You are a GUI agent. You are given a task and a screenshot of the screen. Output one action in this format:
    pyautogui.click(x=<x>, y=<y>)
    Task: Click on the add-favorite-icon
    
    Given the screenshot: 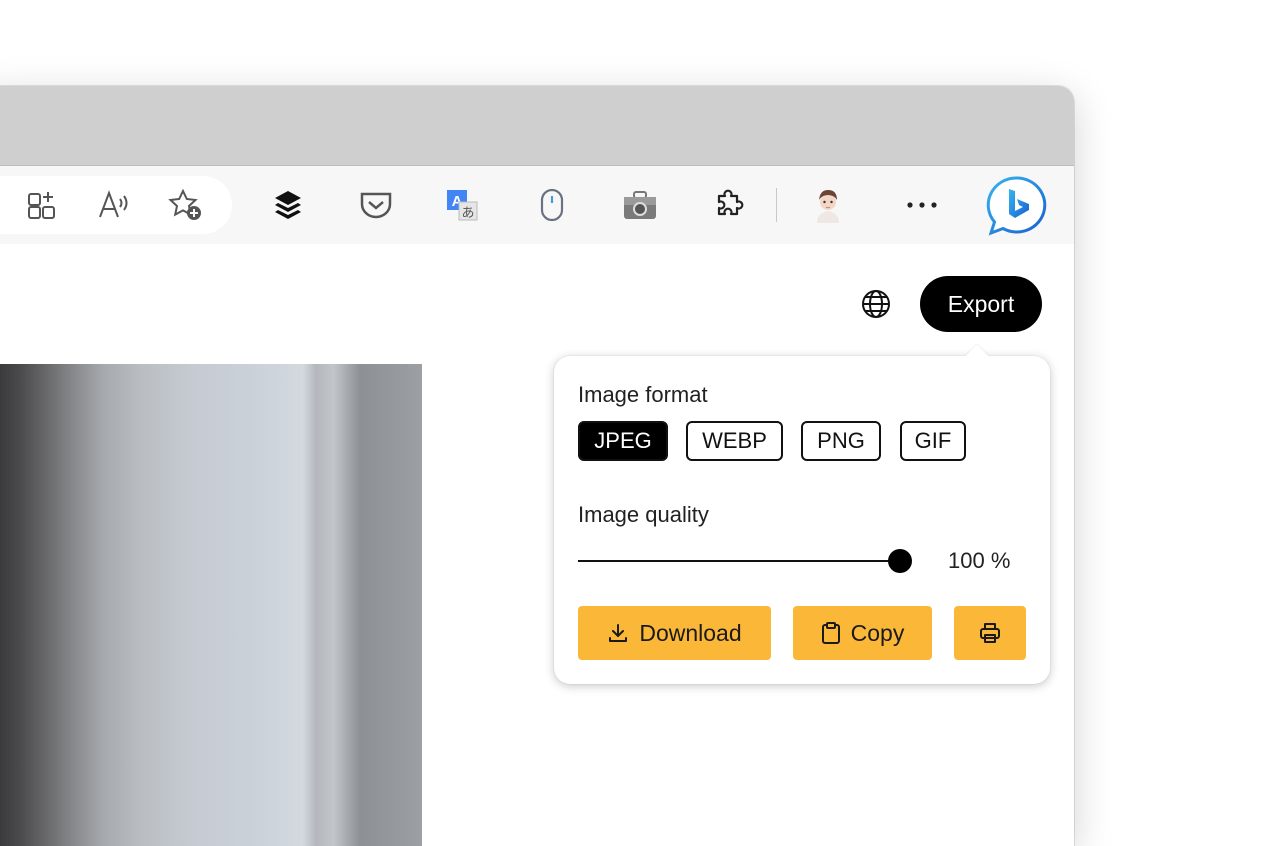 What is the action you would take?
    pyautogui.click(x=186, y=205)
    